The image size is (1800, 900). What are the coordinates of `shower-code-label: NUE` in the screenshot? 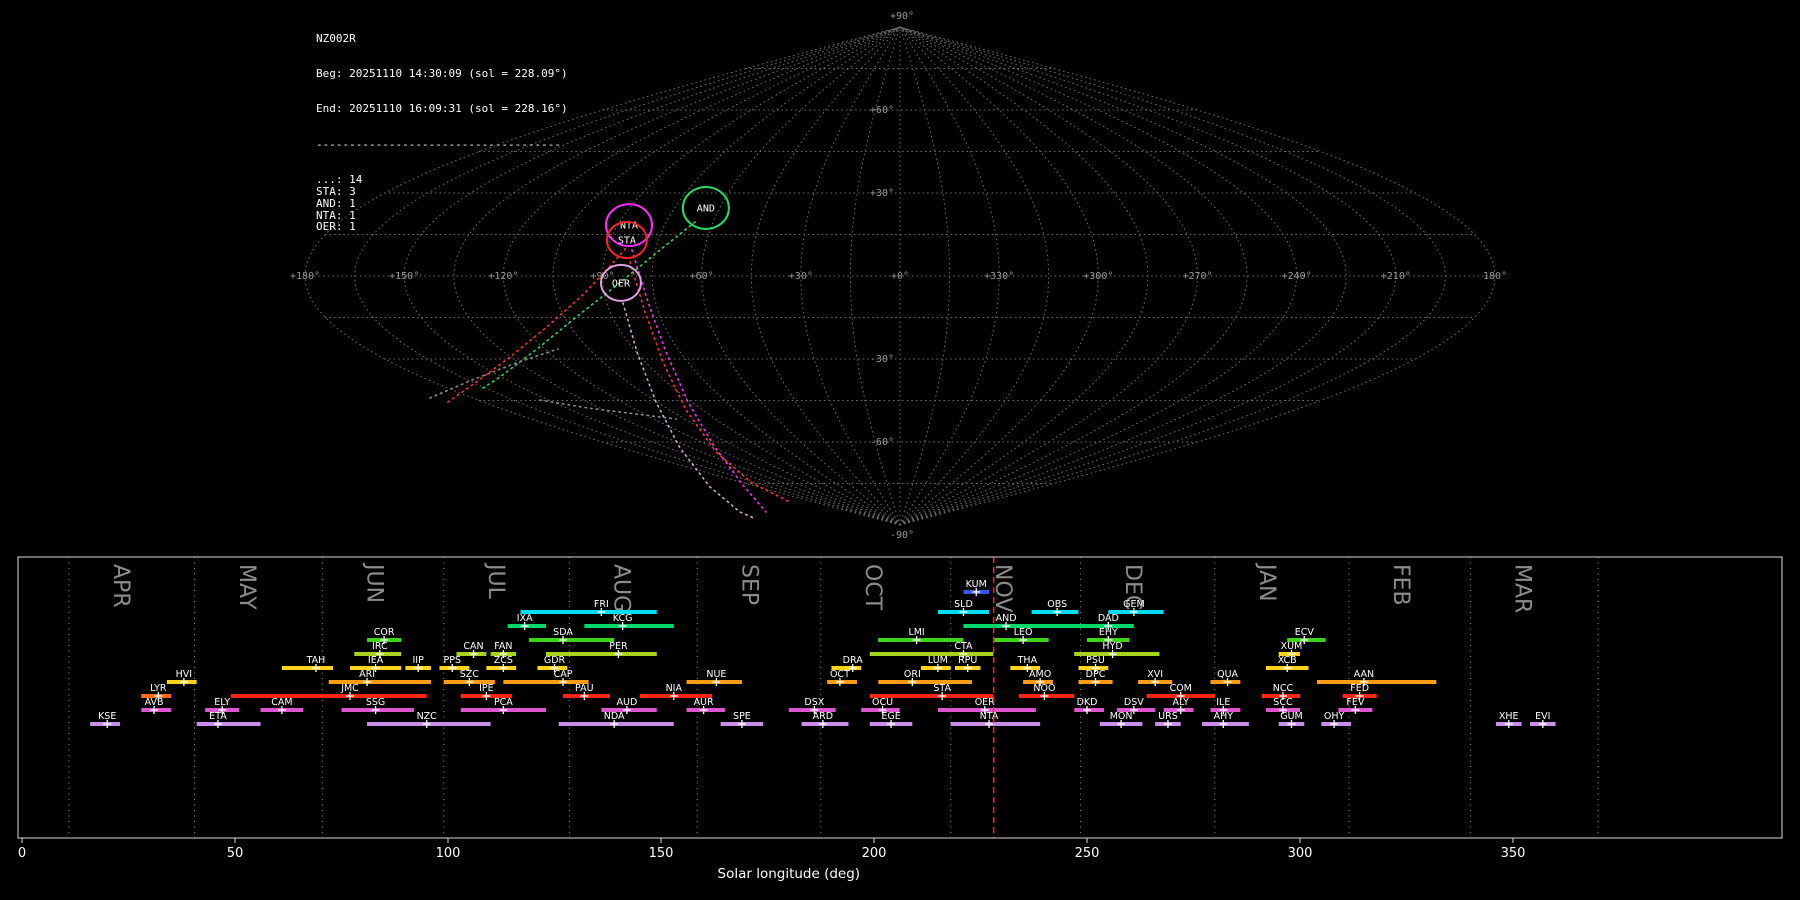 It's located at (716, 674).